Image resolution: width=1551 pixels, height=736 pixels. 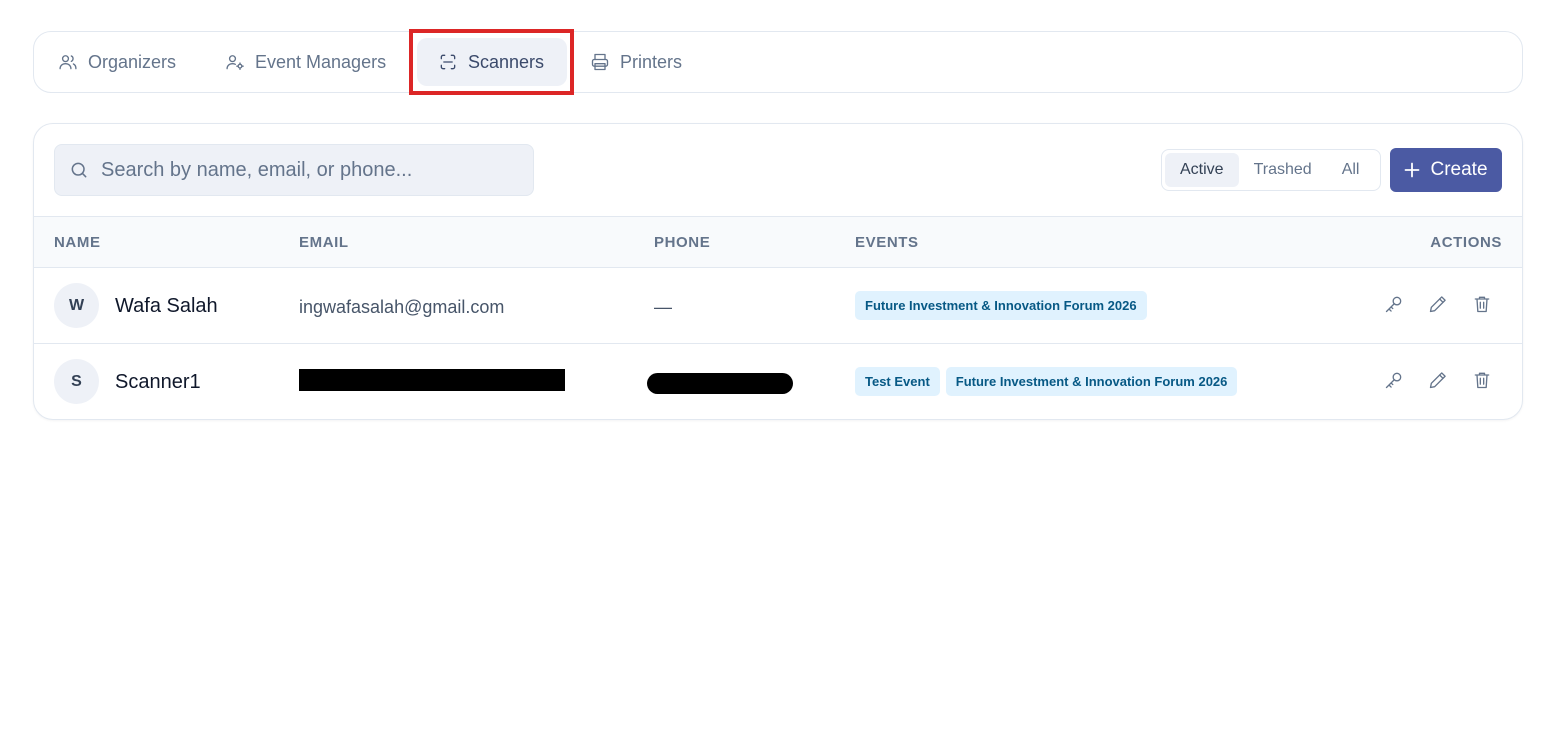 I want to click on users-icon, so click(x=68, y=62).